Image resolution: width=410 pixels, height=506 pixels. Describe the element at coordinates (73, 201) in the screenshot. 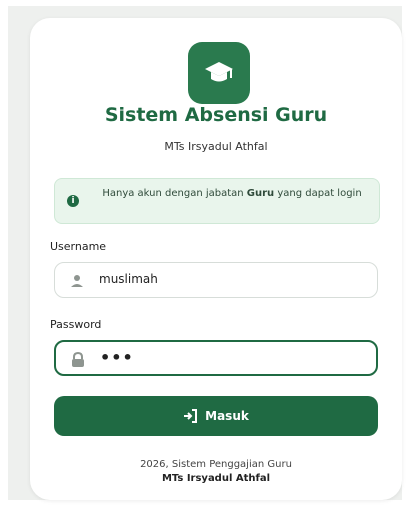

I see `info-icon: i` at that location.